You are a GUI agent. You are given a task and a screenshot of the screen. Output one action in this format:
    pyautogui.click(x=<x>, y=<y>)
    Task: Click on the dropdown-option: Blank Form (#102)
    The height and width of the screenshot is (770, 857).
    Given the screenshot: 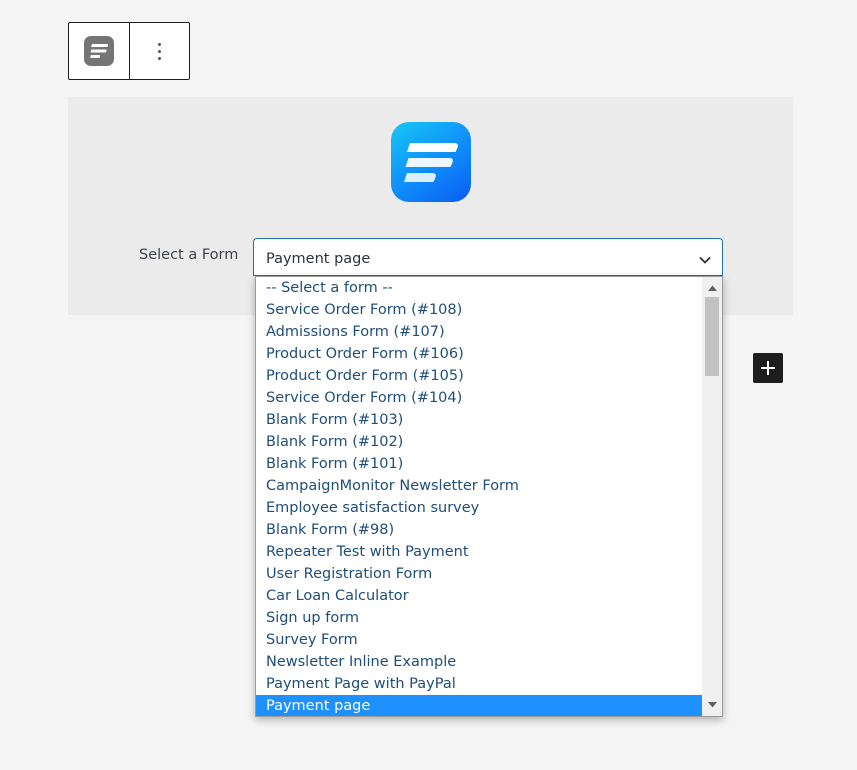 What is the action you would take?
    pyautogui.click(x=479, y=442)
    